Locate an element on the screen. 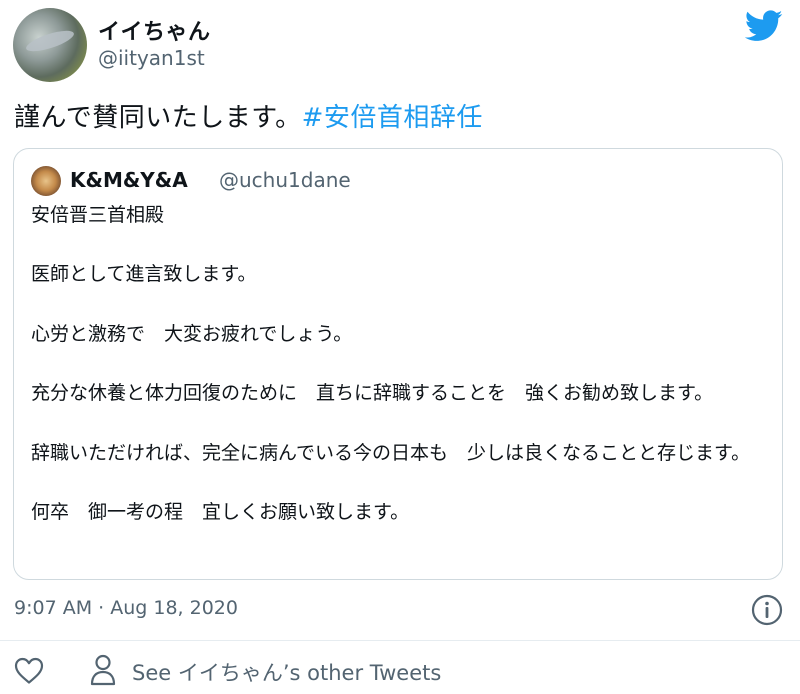 The image size is (800, 694). info-icon is located at coordinates (767, 610).